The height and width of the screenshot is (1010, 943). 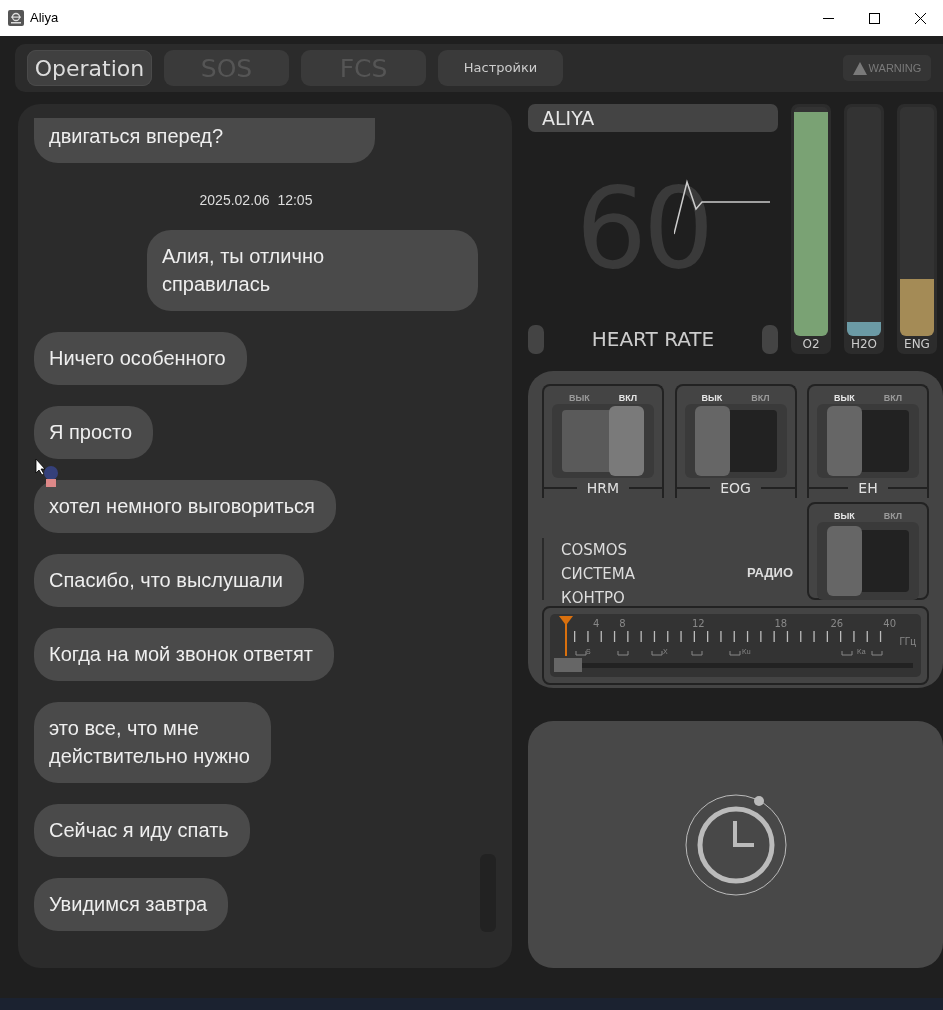 I want to click on heart-rate-label: HEART RATE, so click(x=653, y=339).